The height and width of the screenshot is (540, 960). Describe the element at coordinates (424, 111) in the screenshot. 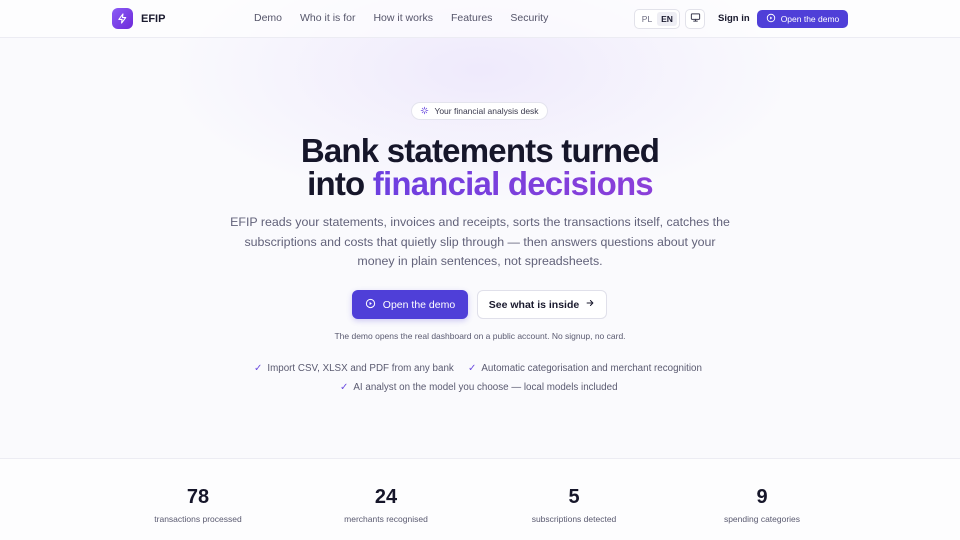

I see `sparkle-icon` at that location.